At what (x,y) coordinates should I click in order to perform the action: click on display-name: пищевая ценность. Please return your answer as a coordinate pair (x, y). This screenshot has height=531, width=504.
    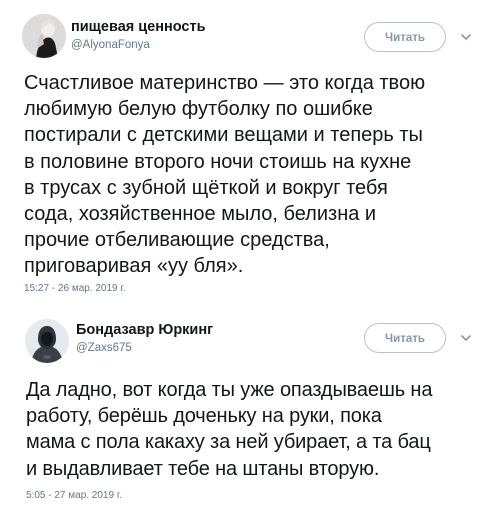
    Looking at the image, I should click on (138, 27).